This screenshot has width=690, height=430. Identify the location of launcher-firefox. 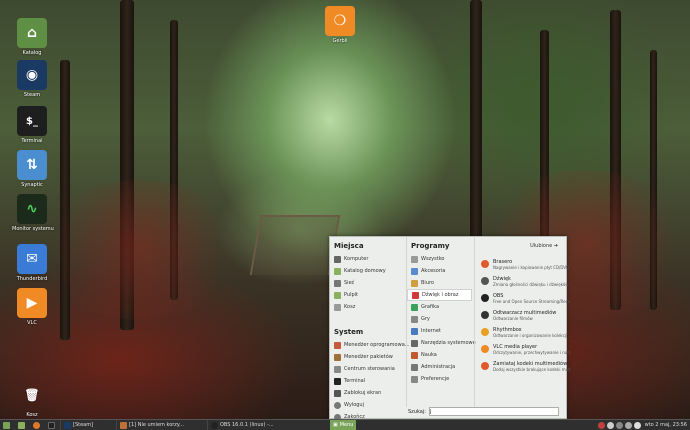
(37, 425).